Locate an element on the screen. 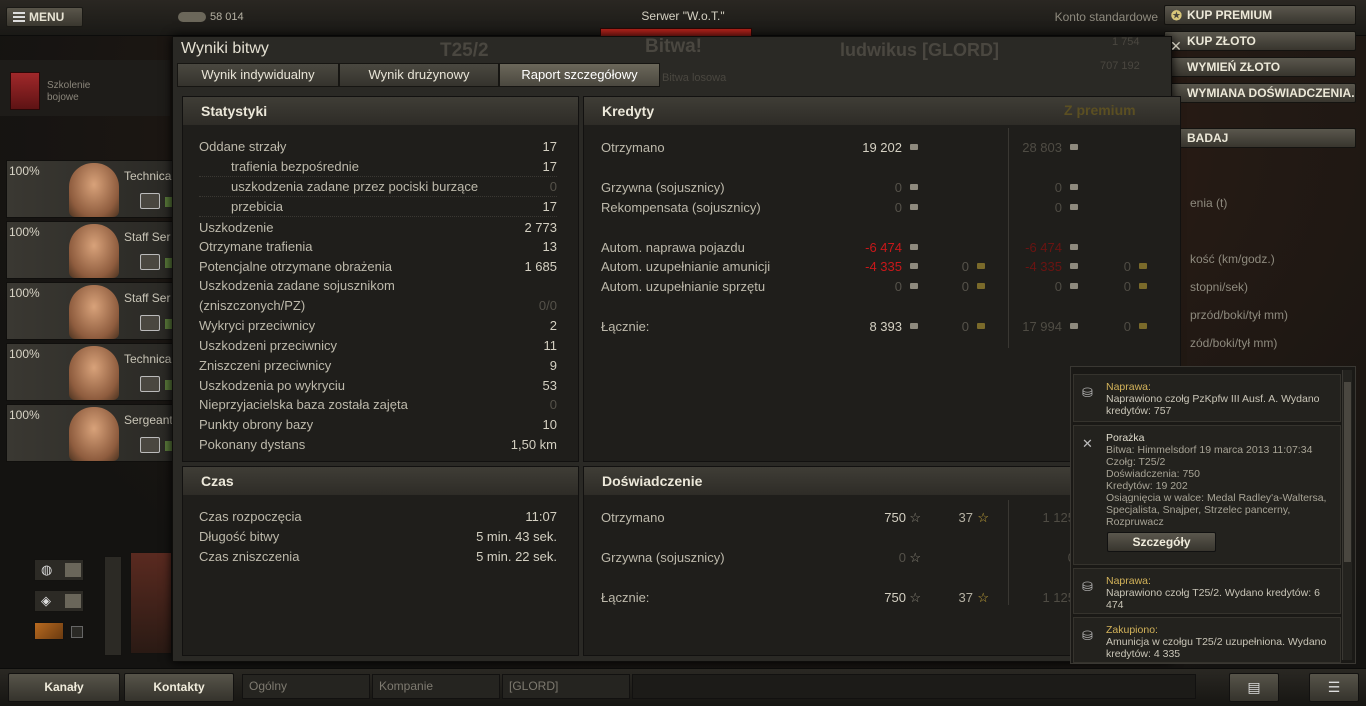  details-button: Szczegóły is located at coordinates (1161, 542).